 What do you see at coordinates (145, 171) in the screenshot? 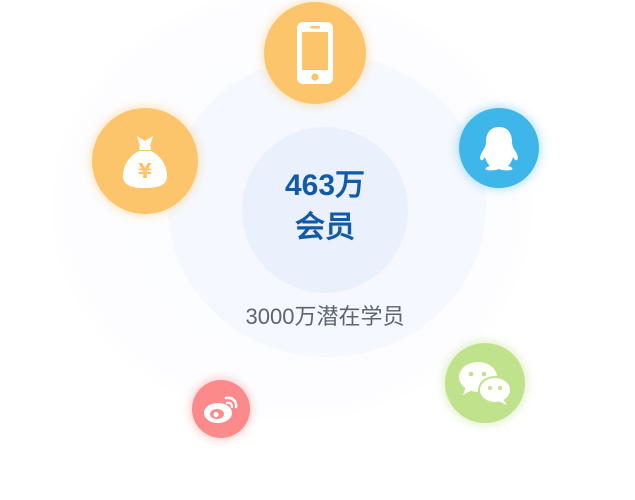
I see `currency-symbol: ¥` at bounding box center [145, 171].